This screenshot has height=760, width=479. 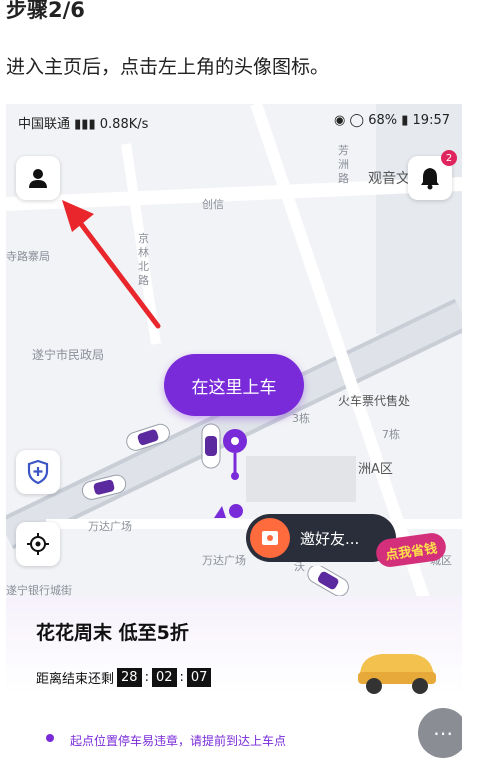 I want to click on red-arrow-annotation, so click(x=111, y=264).